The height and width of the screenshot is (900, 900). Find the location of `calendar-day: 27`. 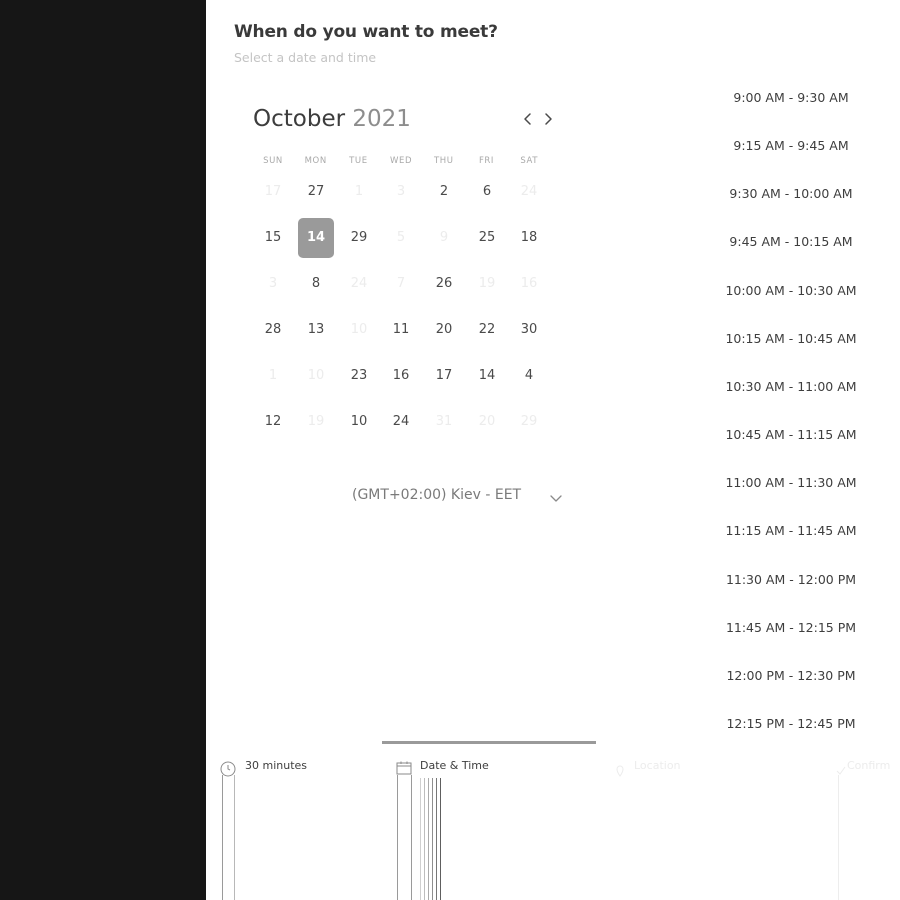

calendar-day: 27 is located at coordinates (316, 192).